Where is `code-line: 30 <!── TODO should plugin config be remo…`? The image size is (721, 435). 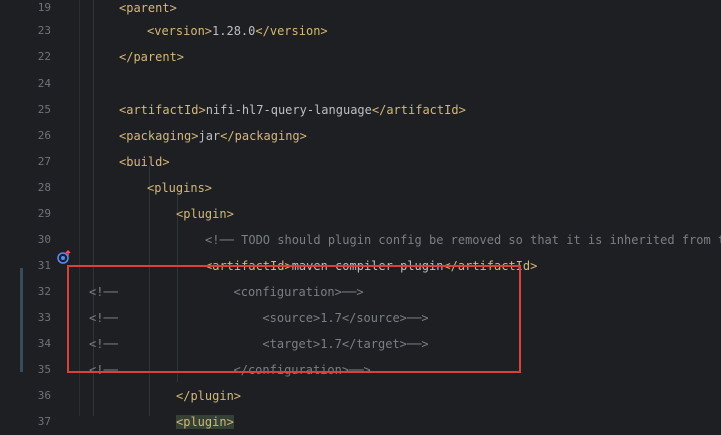
code-line: 30 <!── TODO should plugin config be remo… is located at coordinates (360, 240).